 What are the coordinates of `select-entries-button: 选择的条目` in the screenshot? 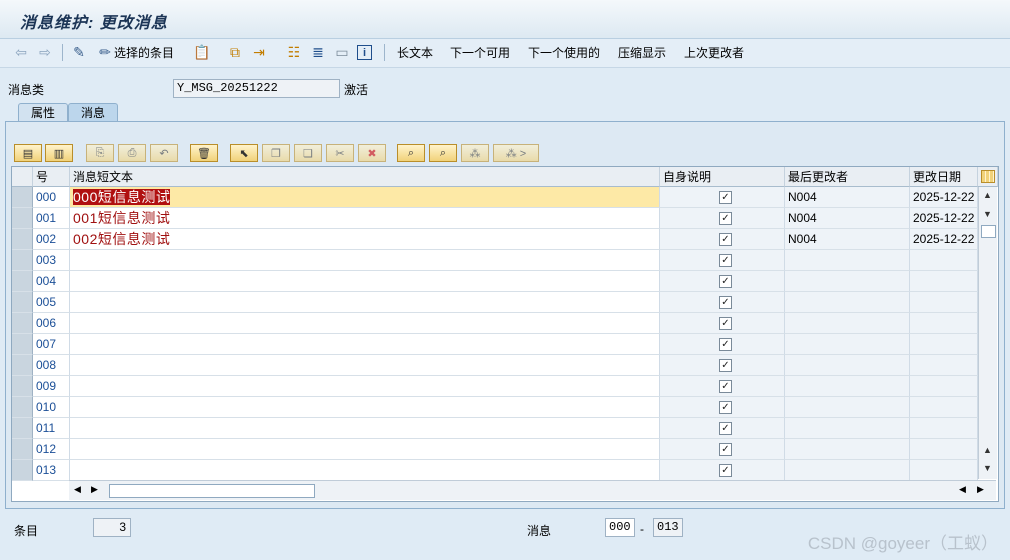 It's located at (144, 53).